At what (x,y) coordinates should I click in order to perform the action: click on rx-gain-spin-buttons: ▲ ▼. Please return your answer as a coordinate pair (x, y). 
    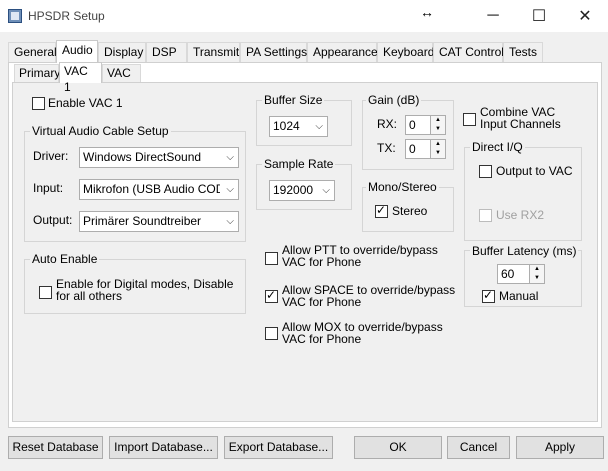
    Looking at the image, I should click on (437, 125).